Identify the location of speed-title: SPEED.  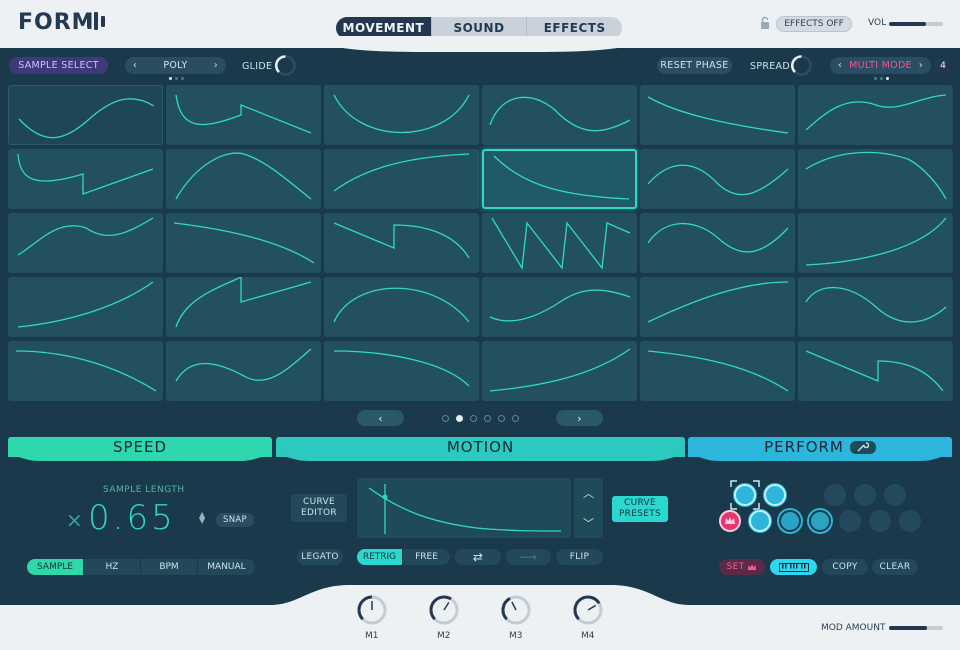
(140, 447).